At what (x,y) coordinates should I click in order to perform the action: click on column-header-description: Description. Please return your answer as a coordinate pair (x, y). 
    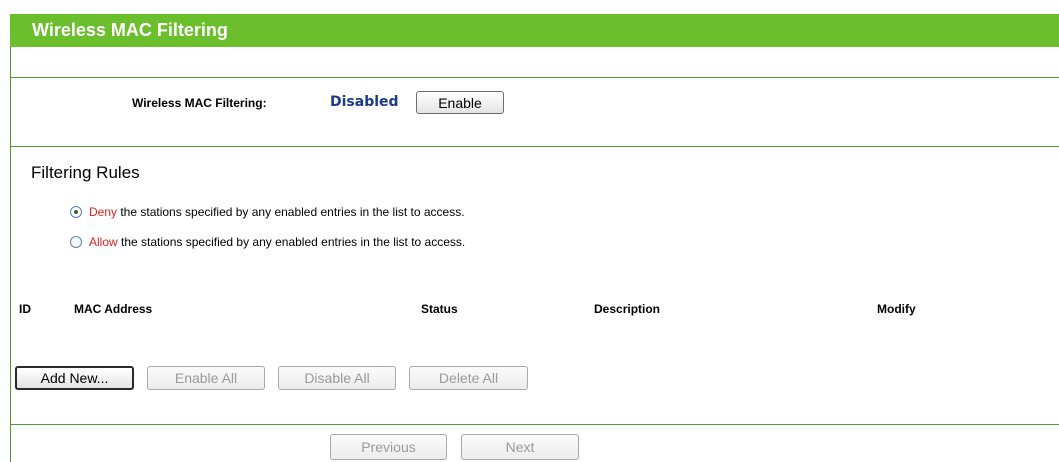
    Looking at the image, I should click on (627, 309).